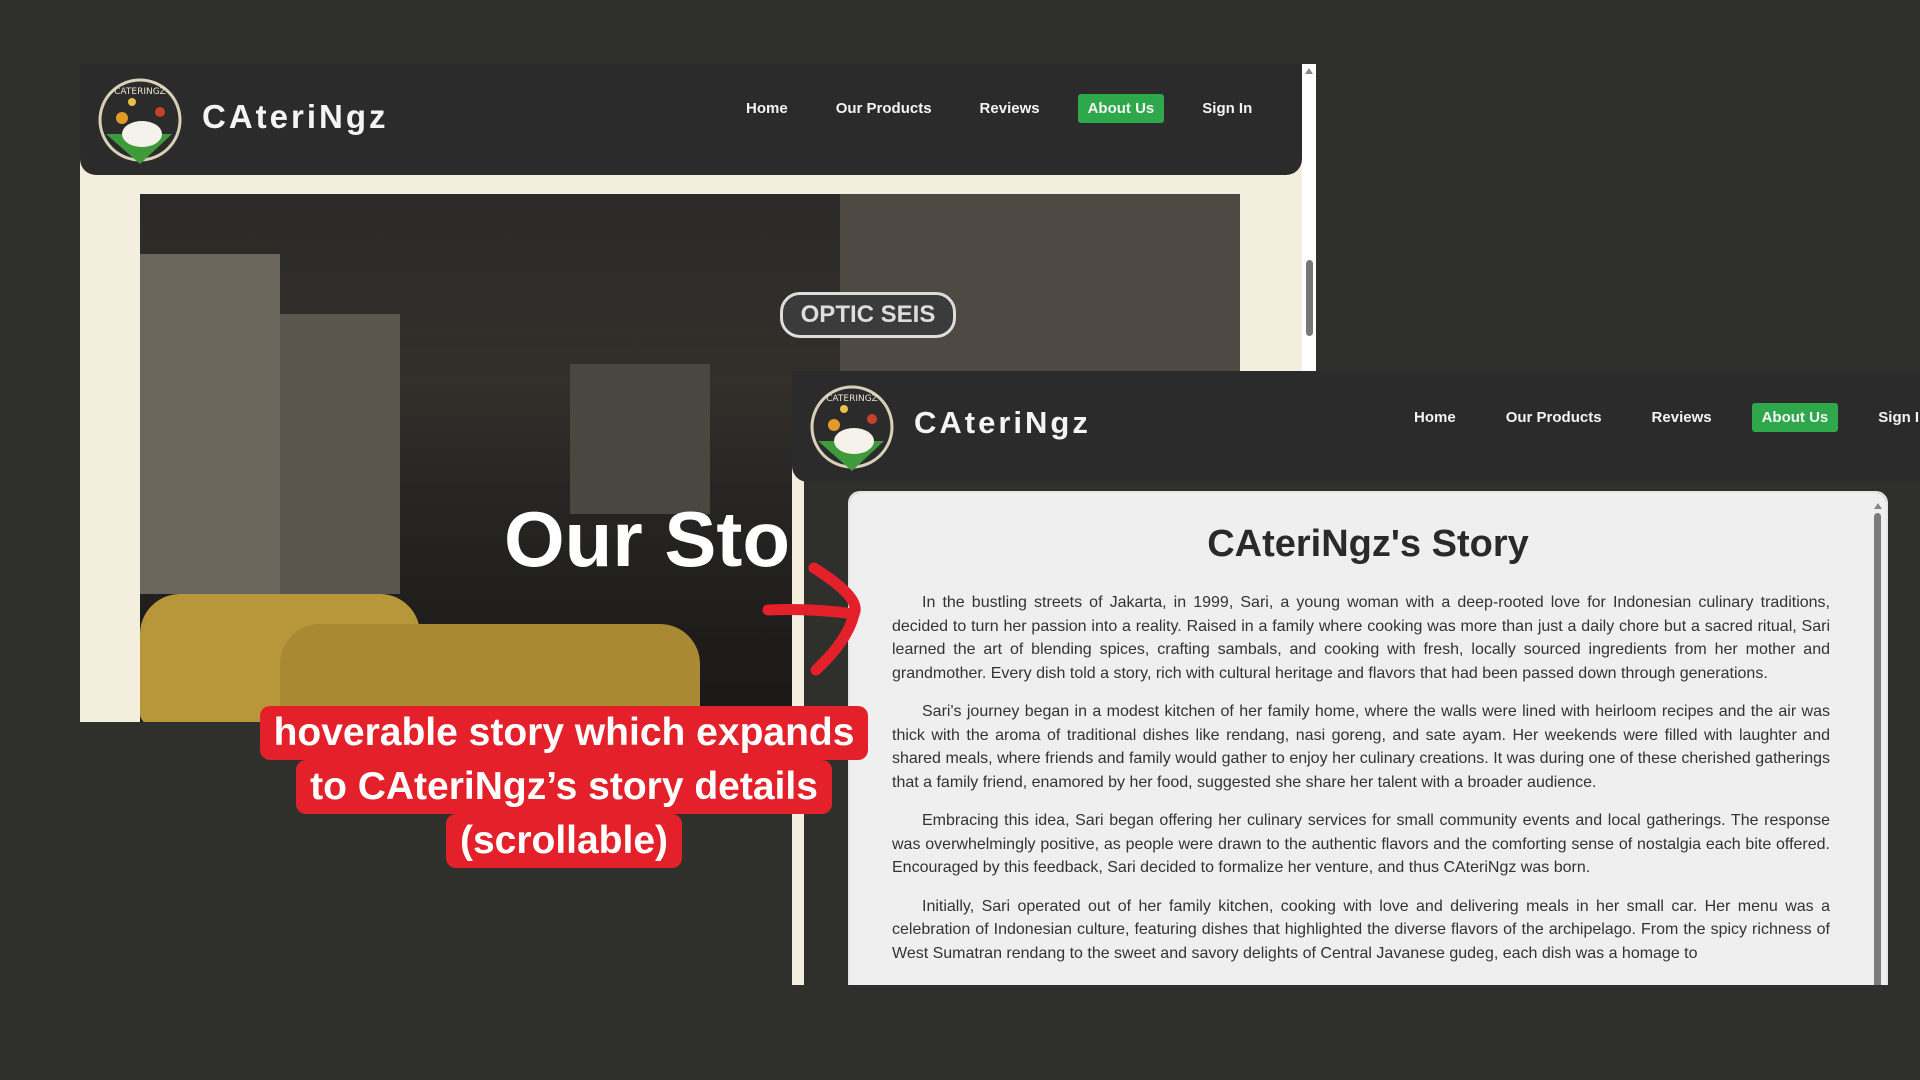  I want to click on story-scrollbar, so click(1878, 744).